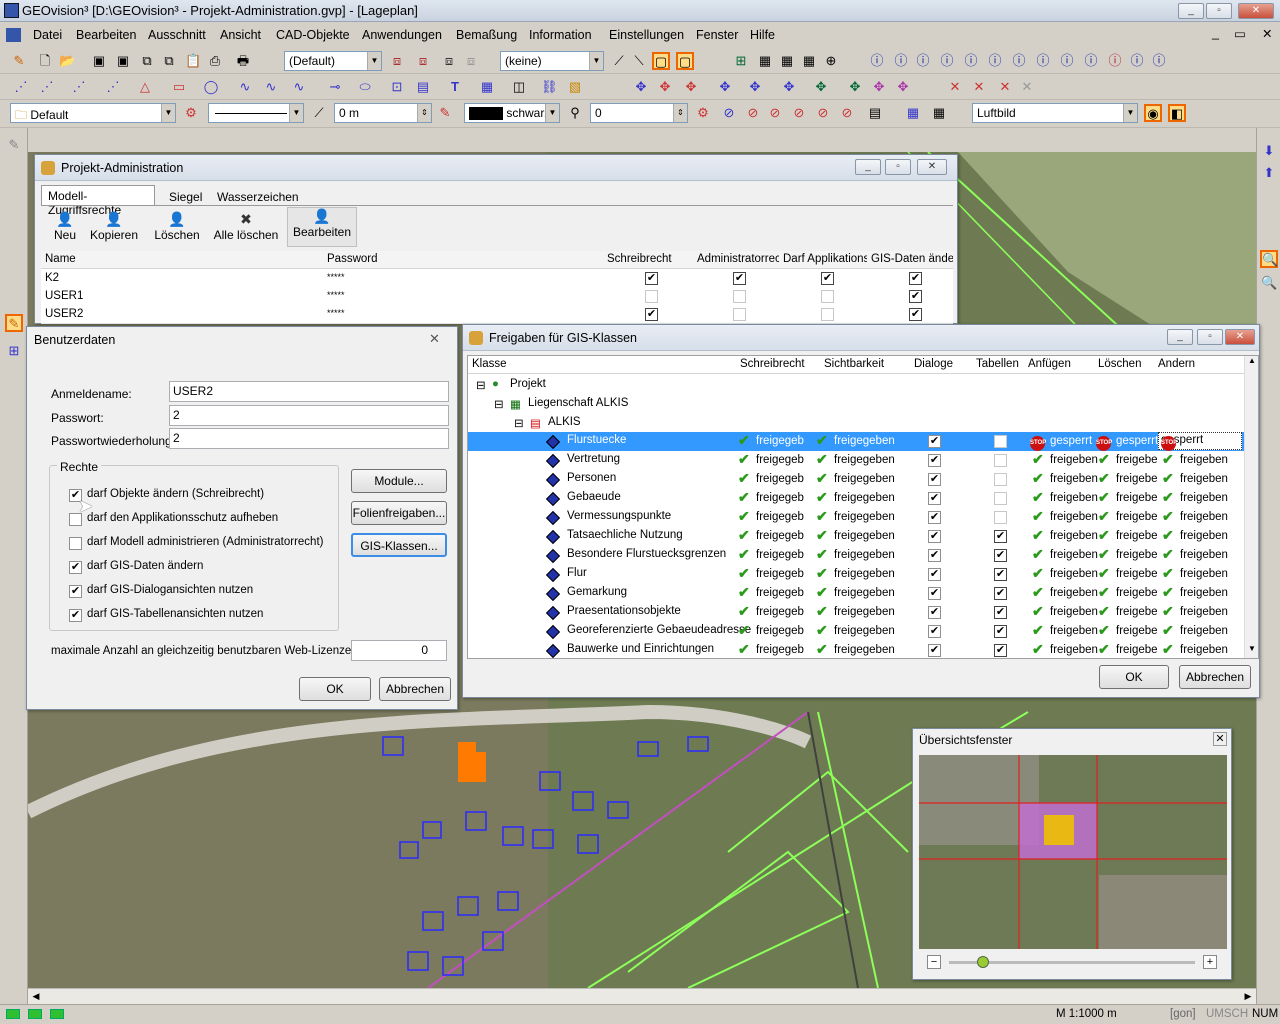  Describe the element at coordinates (934, 962) in the screenshot. I see `zoom-out-icon: −` at that location.